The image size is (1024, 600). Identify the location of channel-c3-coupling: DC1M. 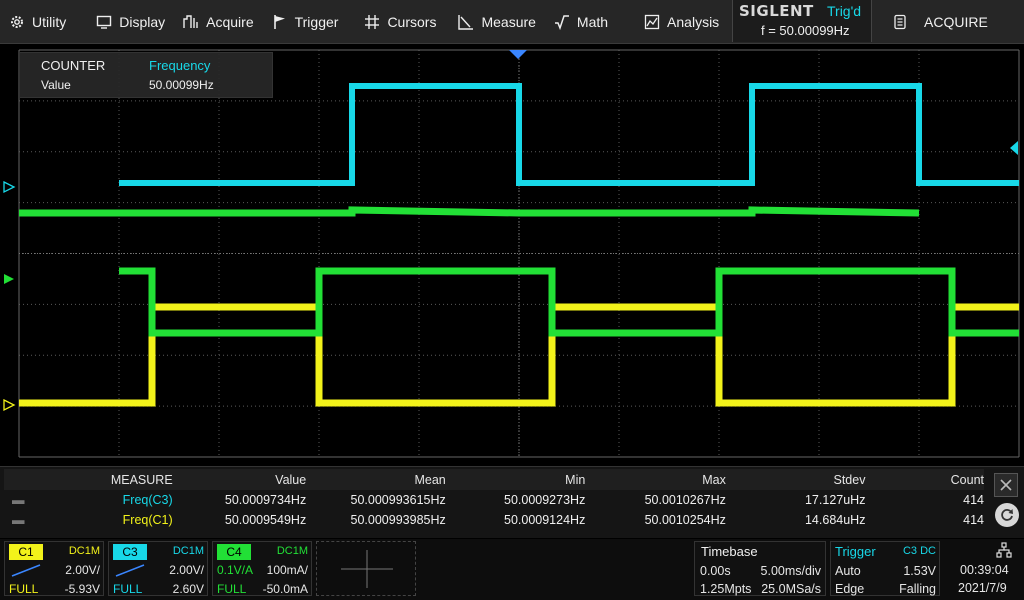
(188, 551).